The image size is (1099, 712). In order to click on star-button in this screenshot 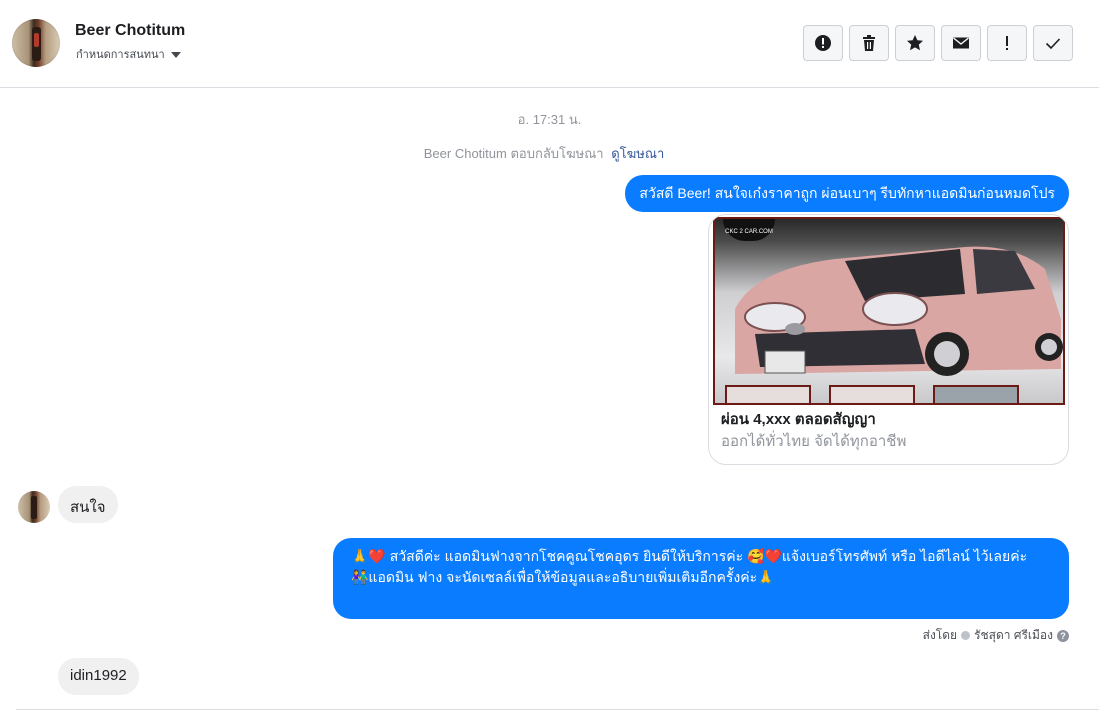, I will do `click(915, 43)`.